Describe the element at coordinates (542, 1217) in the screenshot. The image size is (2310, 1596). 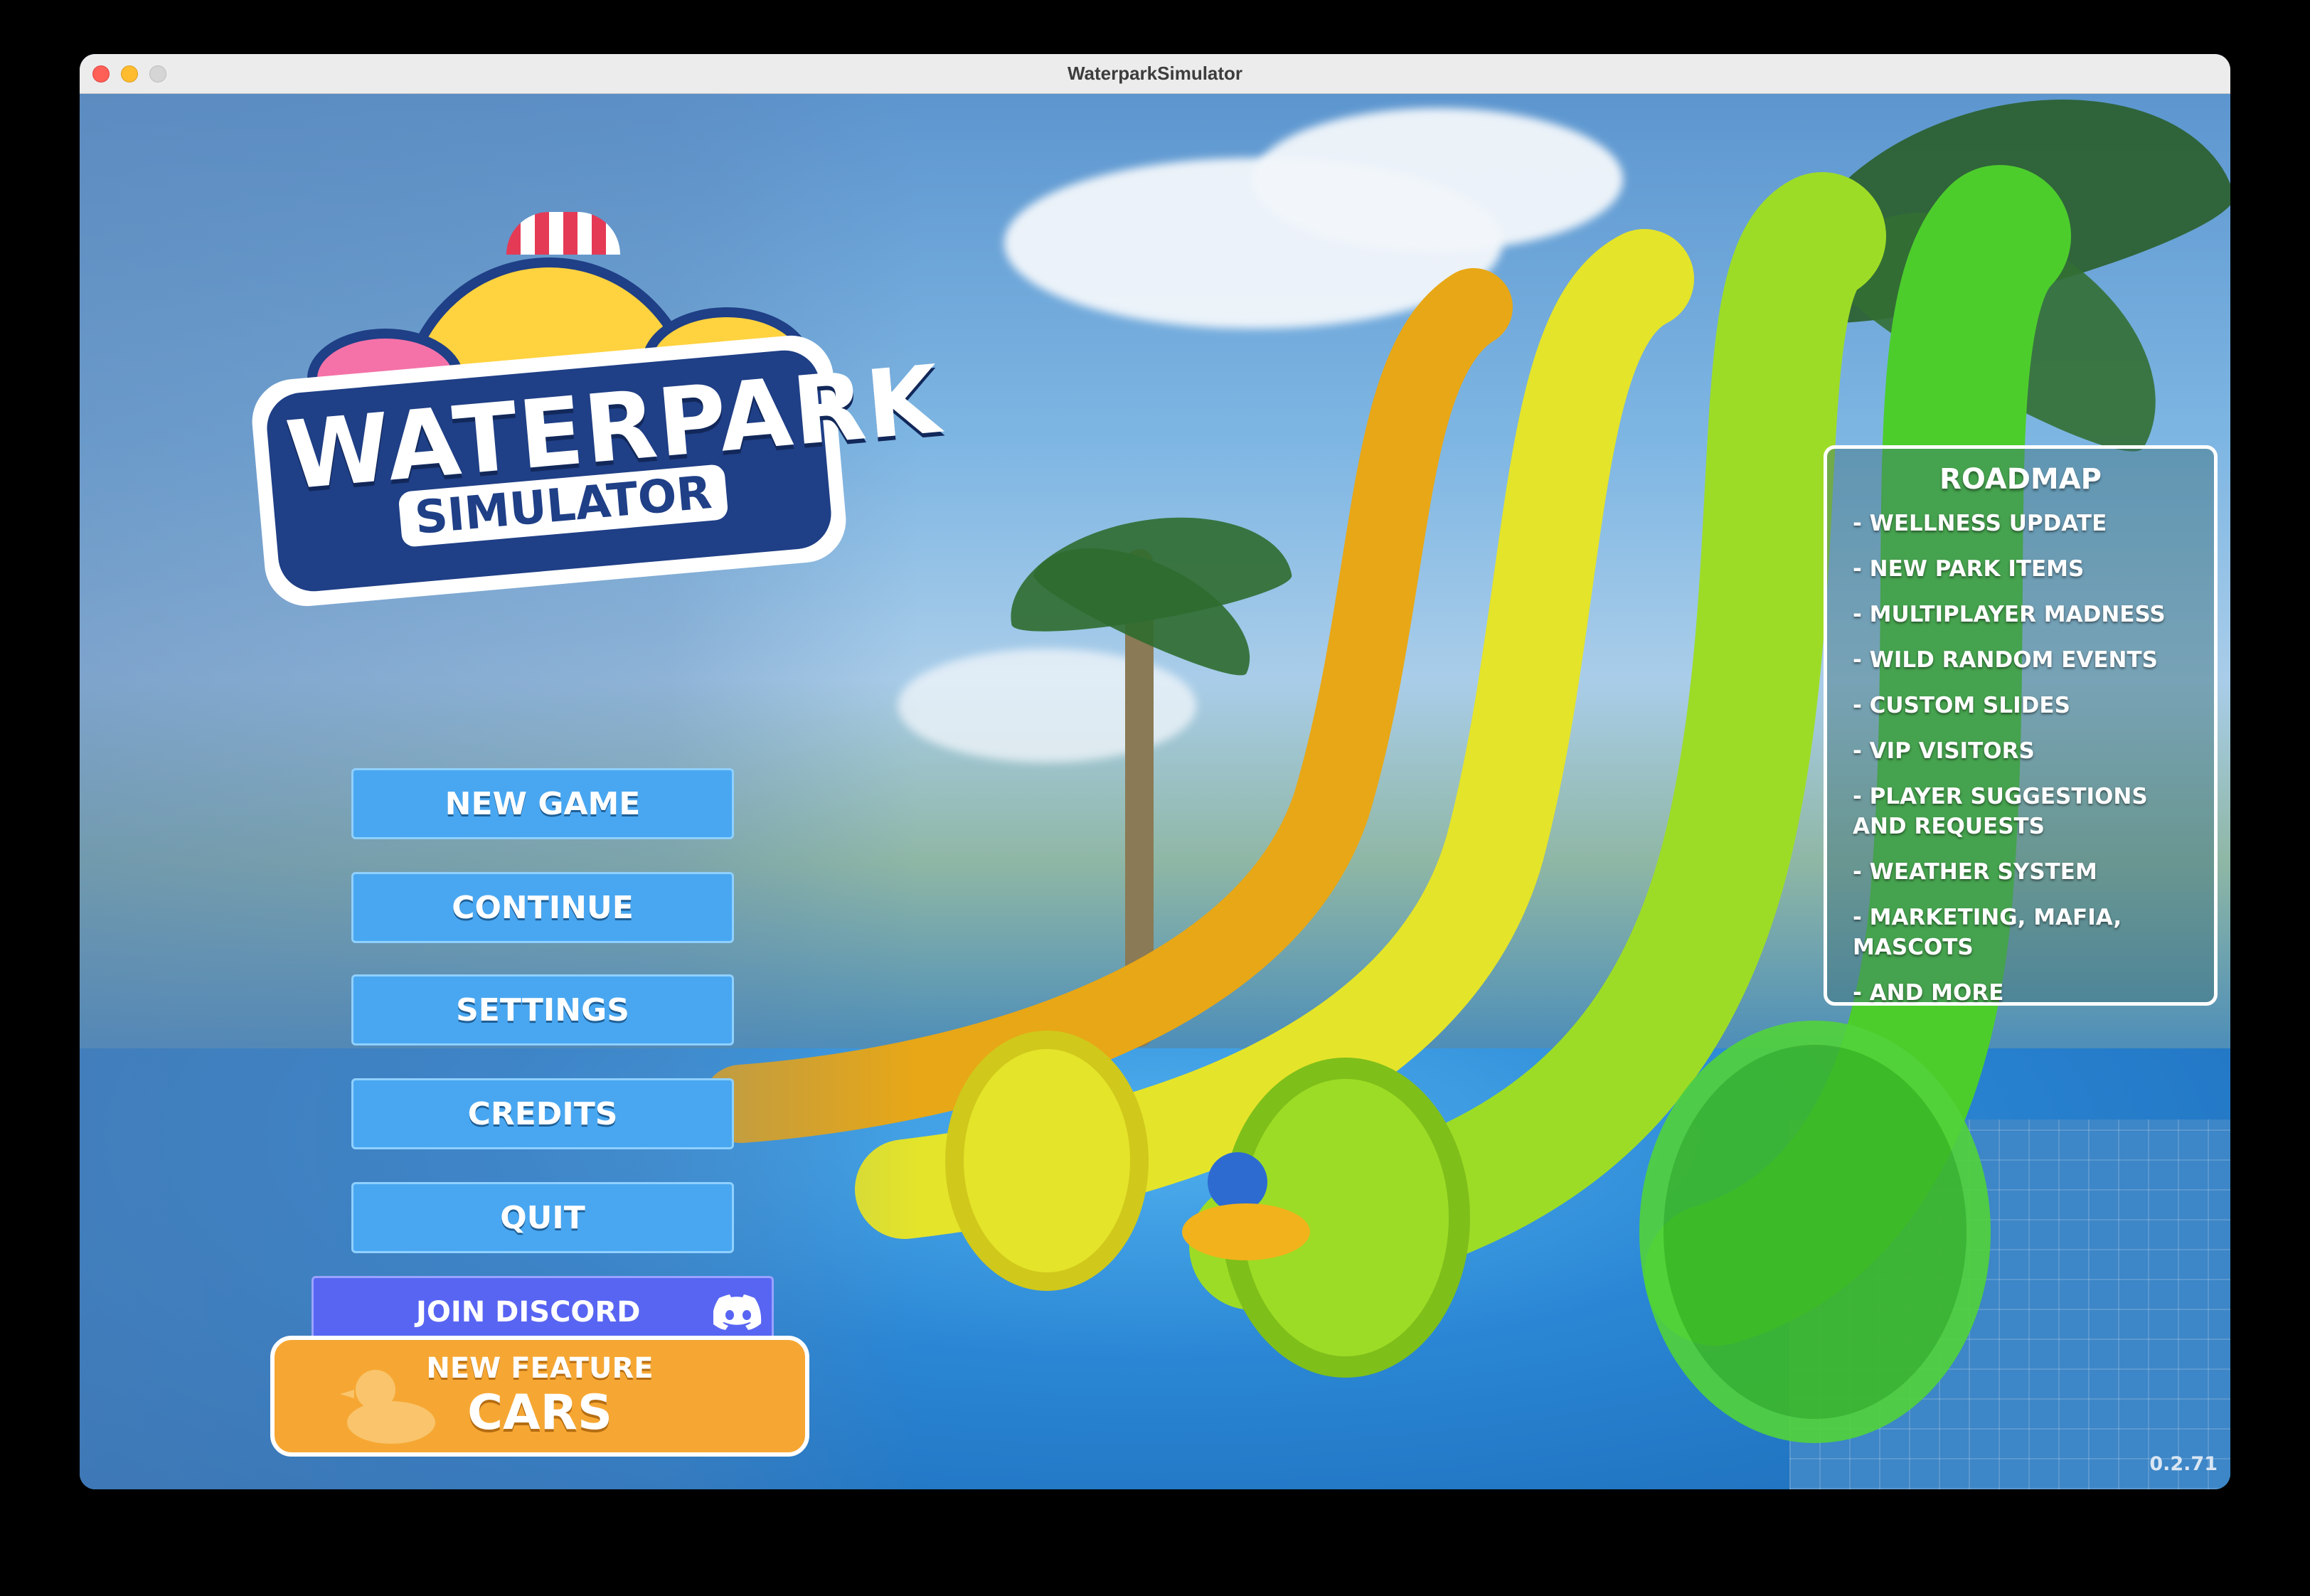
I see `quit-button: QUIT` at that location.